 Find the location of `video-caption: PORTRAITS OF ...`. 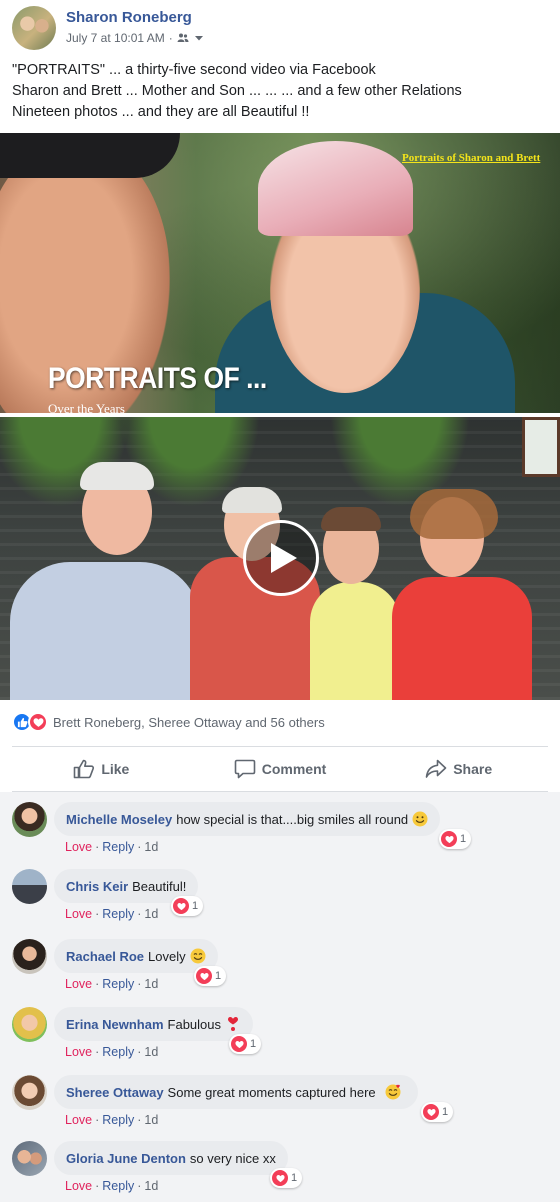

video-caption: PORTRAITS OF ... is located at coordinates (157, 378).